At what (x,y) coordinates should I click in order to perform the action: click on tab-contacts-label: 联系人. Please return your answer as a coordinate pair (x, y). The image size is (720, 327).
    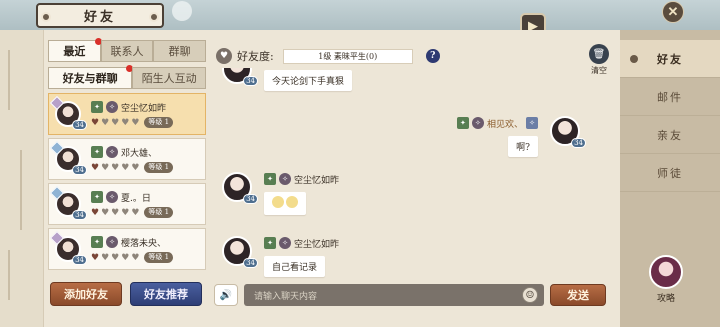
    Looking at the image, I should click on (127, 51).